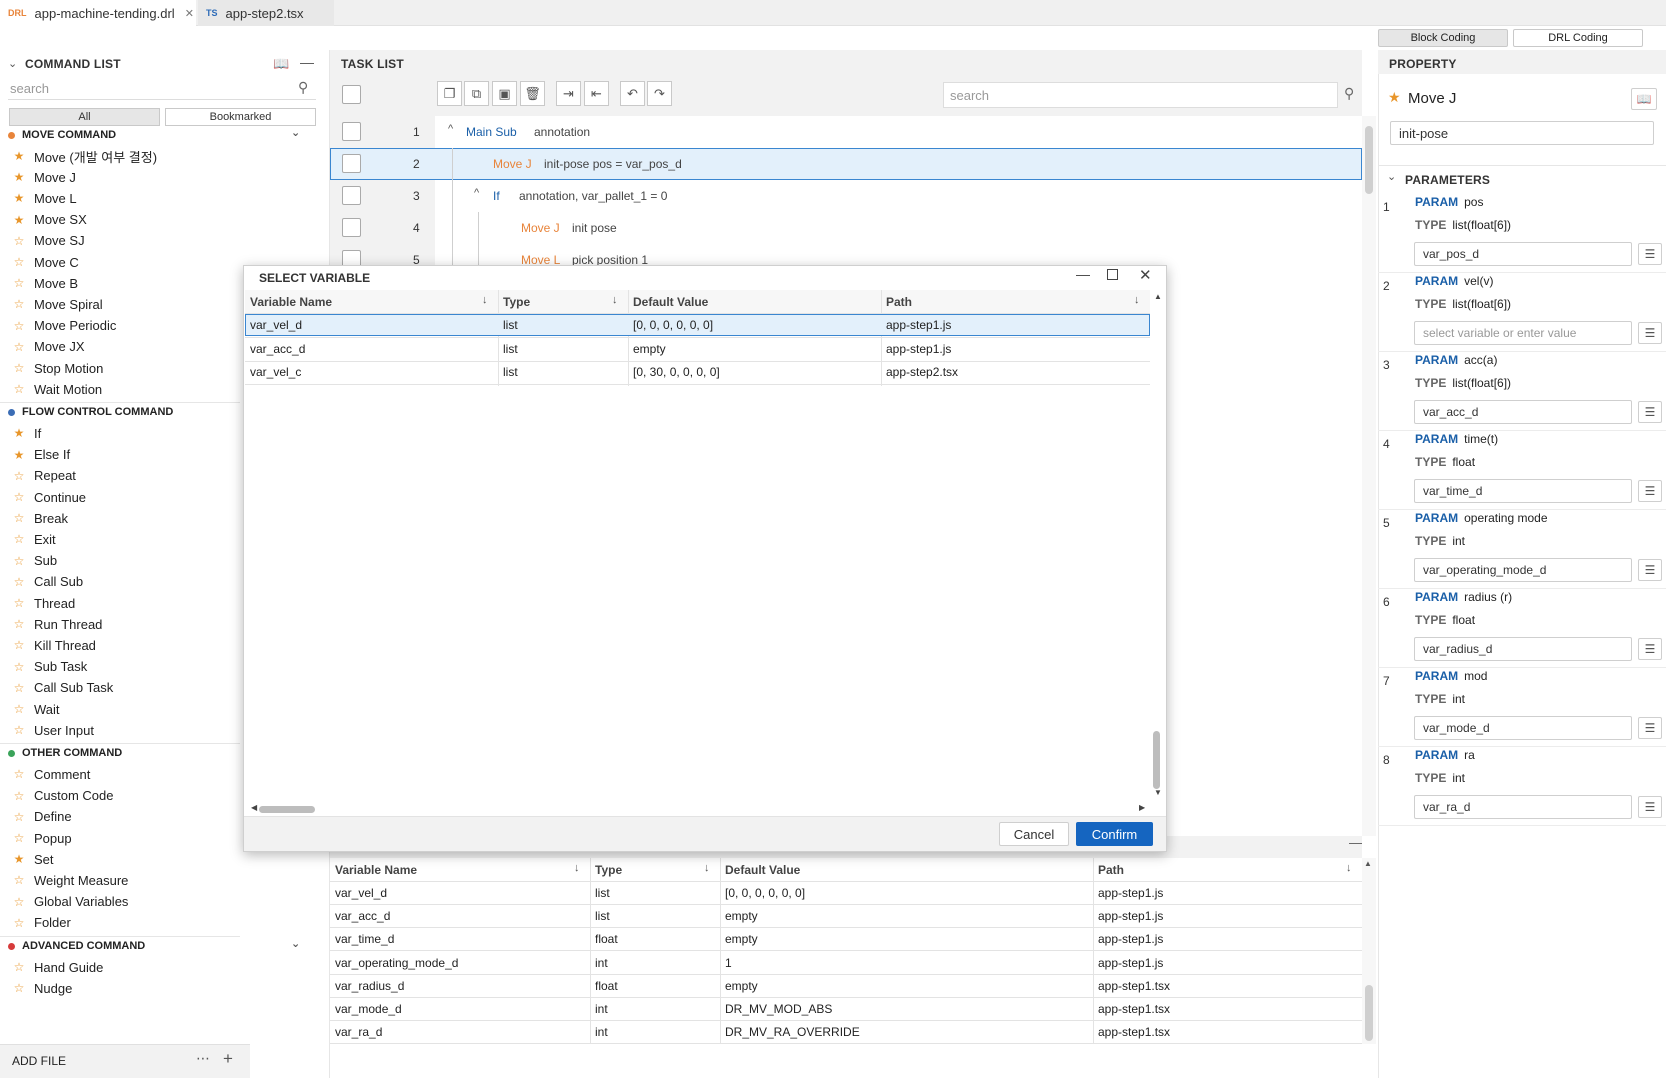  I want to click on scroll-left-icon: ◀, so click(254, 807).